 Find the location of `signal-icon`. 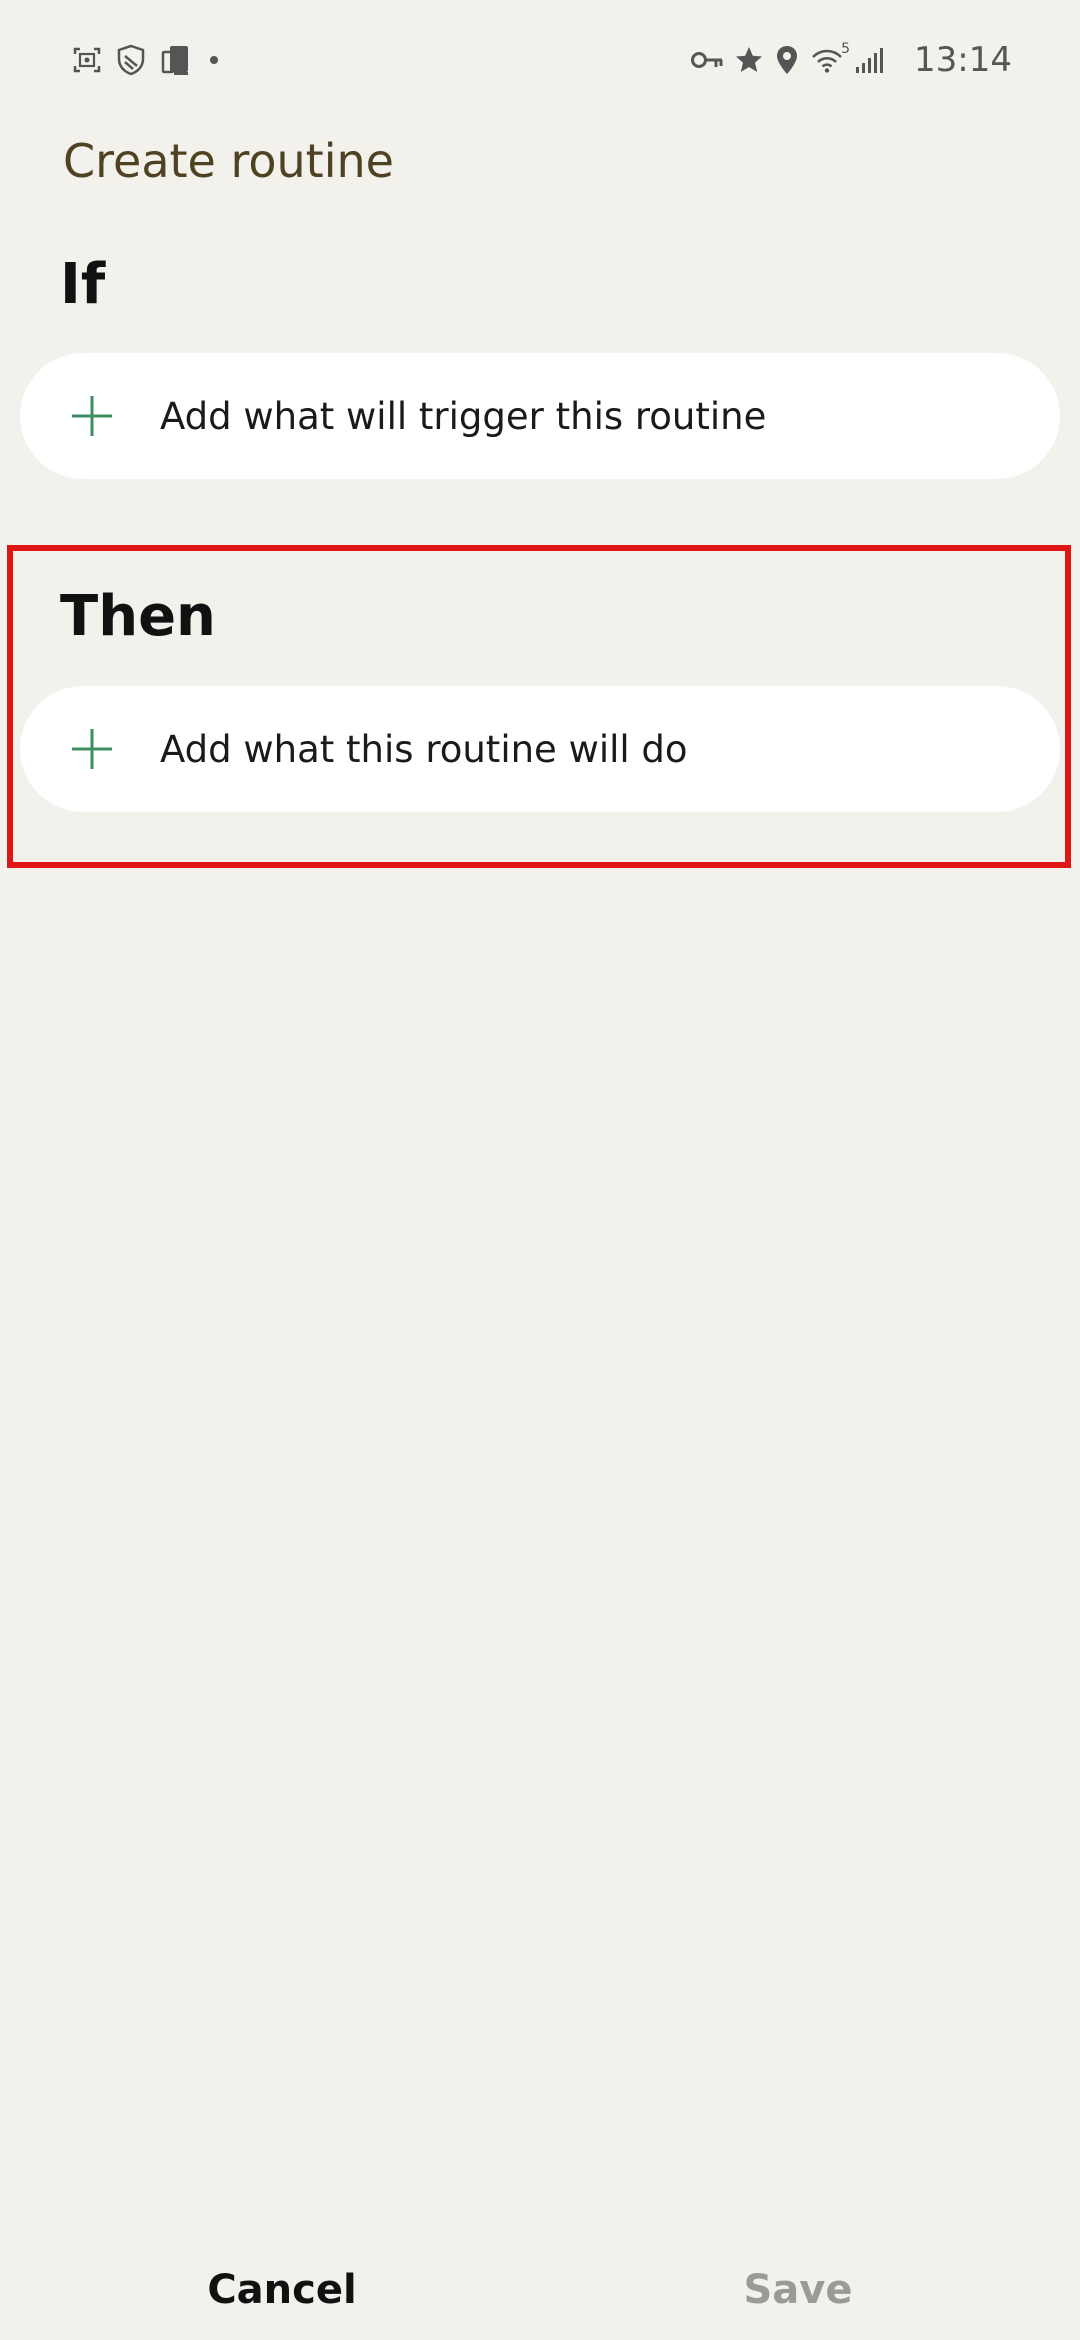

signal-icon is located at coordinates (869, 60).